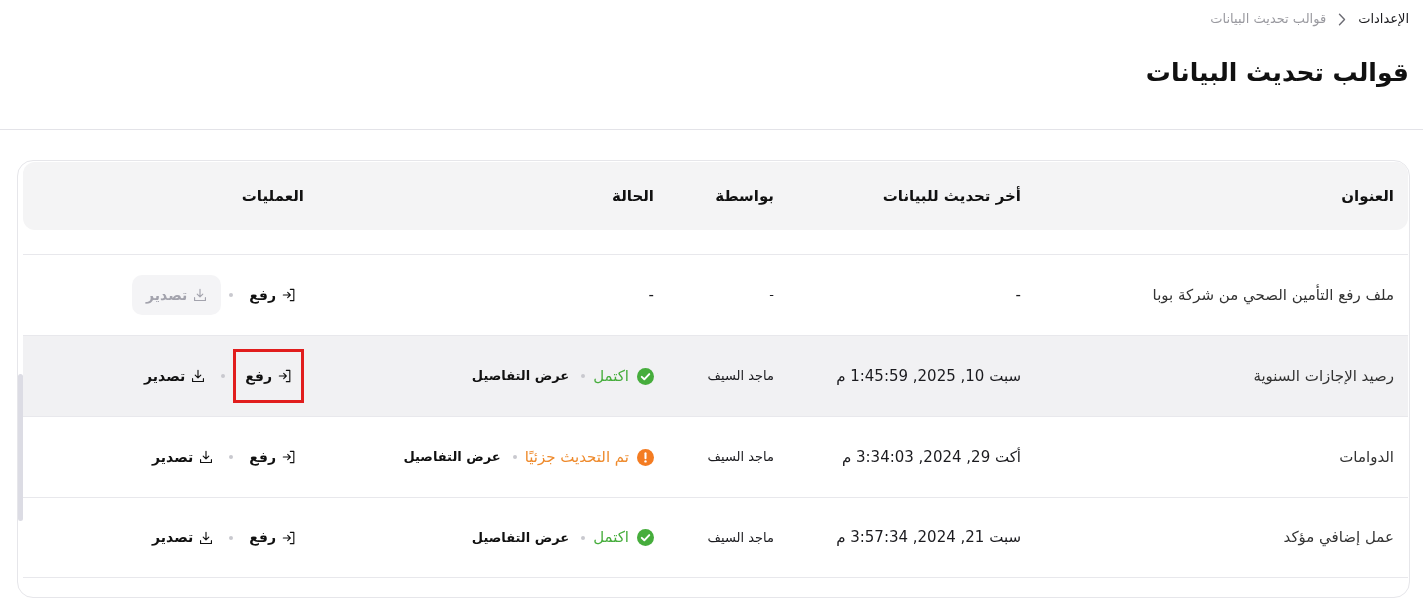 Image resolution: width=1423 pixels, height=612 pixels. I want to click on chevron-icon, so click(1342, 19).